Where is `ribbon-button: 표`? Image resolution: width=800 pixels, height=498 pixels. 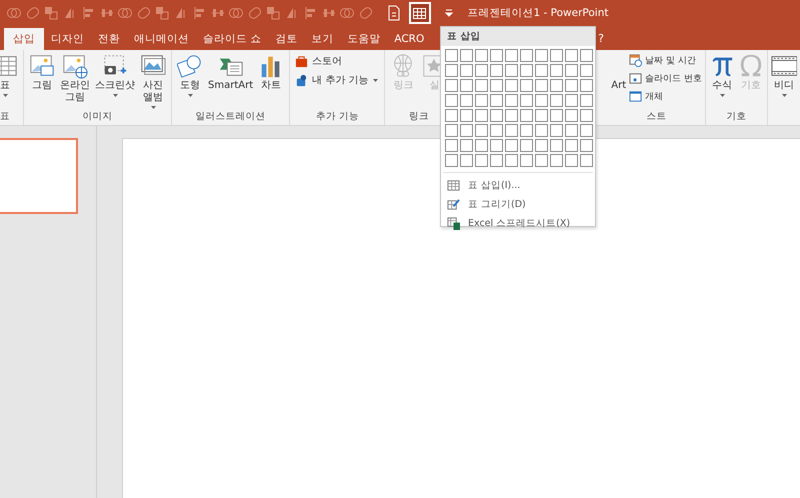
ribbon-button: 표 is located at coordinates (10, 75).